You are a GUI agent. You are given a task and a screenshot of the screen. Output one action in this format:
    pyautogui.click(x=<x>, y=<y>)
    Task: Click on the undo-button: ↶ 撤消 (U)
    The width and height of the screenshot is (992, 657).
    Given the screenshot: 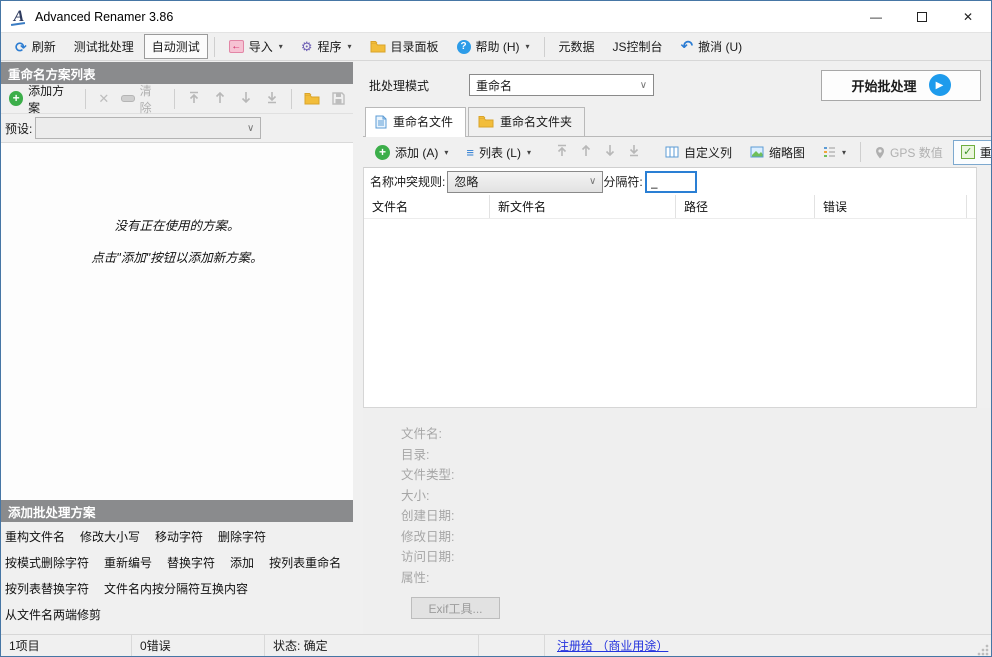 What is the action you would take?
    pyautogui.click(x=712, y=46)
    